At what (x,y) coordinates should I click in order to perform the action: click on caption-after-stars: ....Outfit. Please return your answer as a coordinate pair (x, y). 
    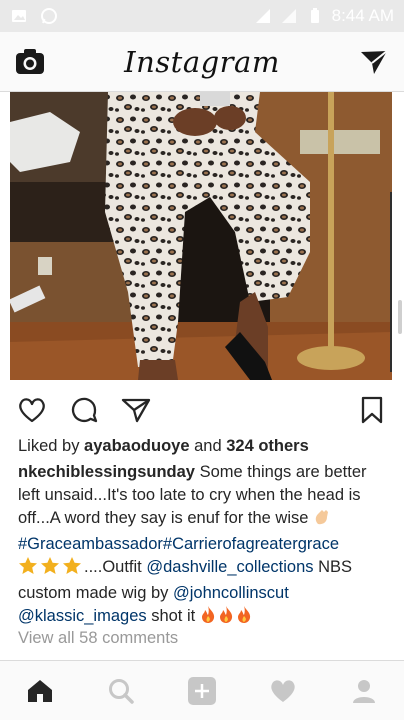
    Looking at the image, I should click on (115, 567).